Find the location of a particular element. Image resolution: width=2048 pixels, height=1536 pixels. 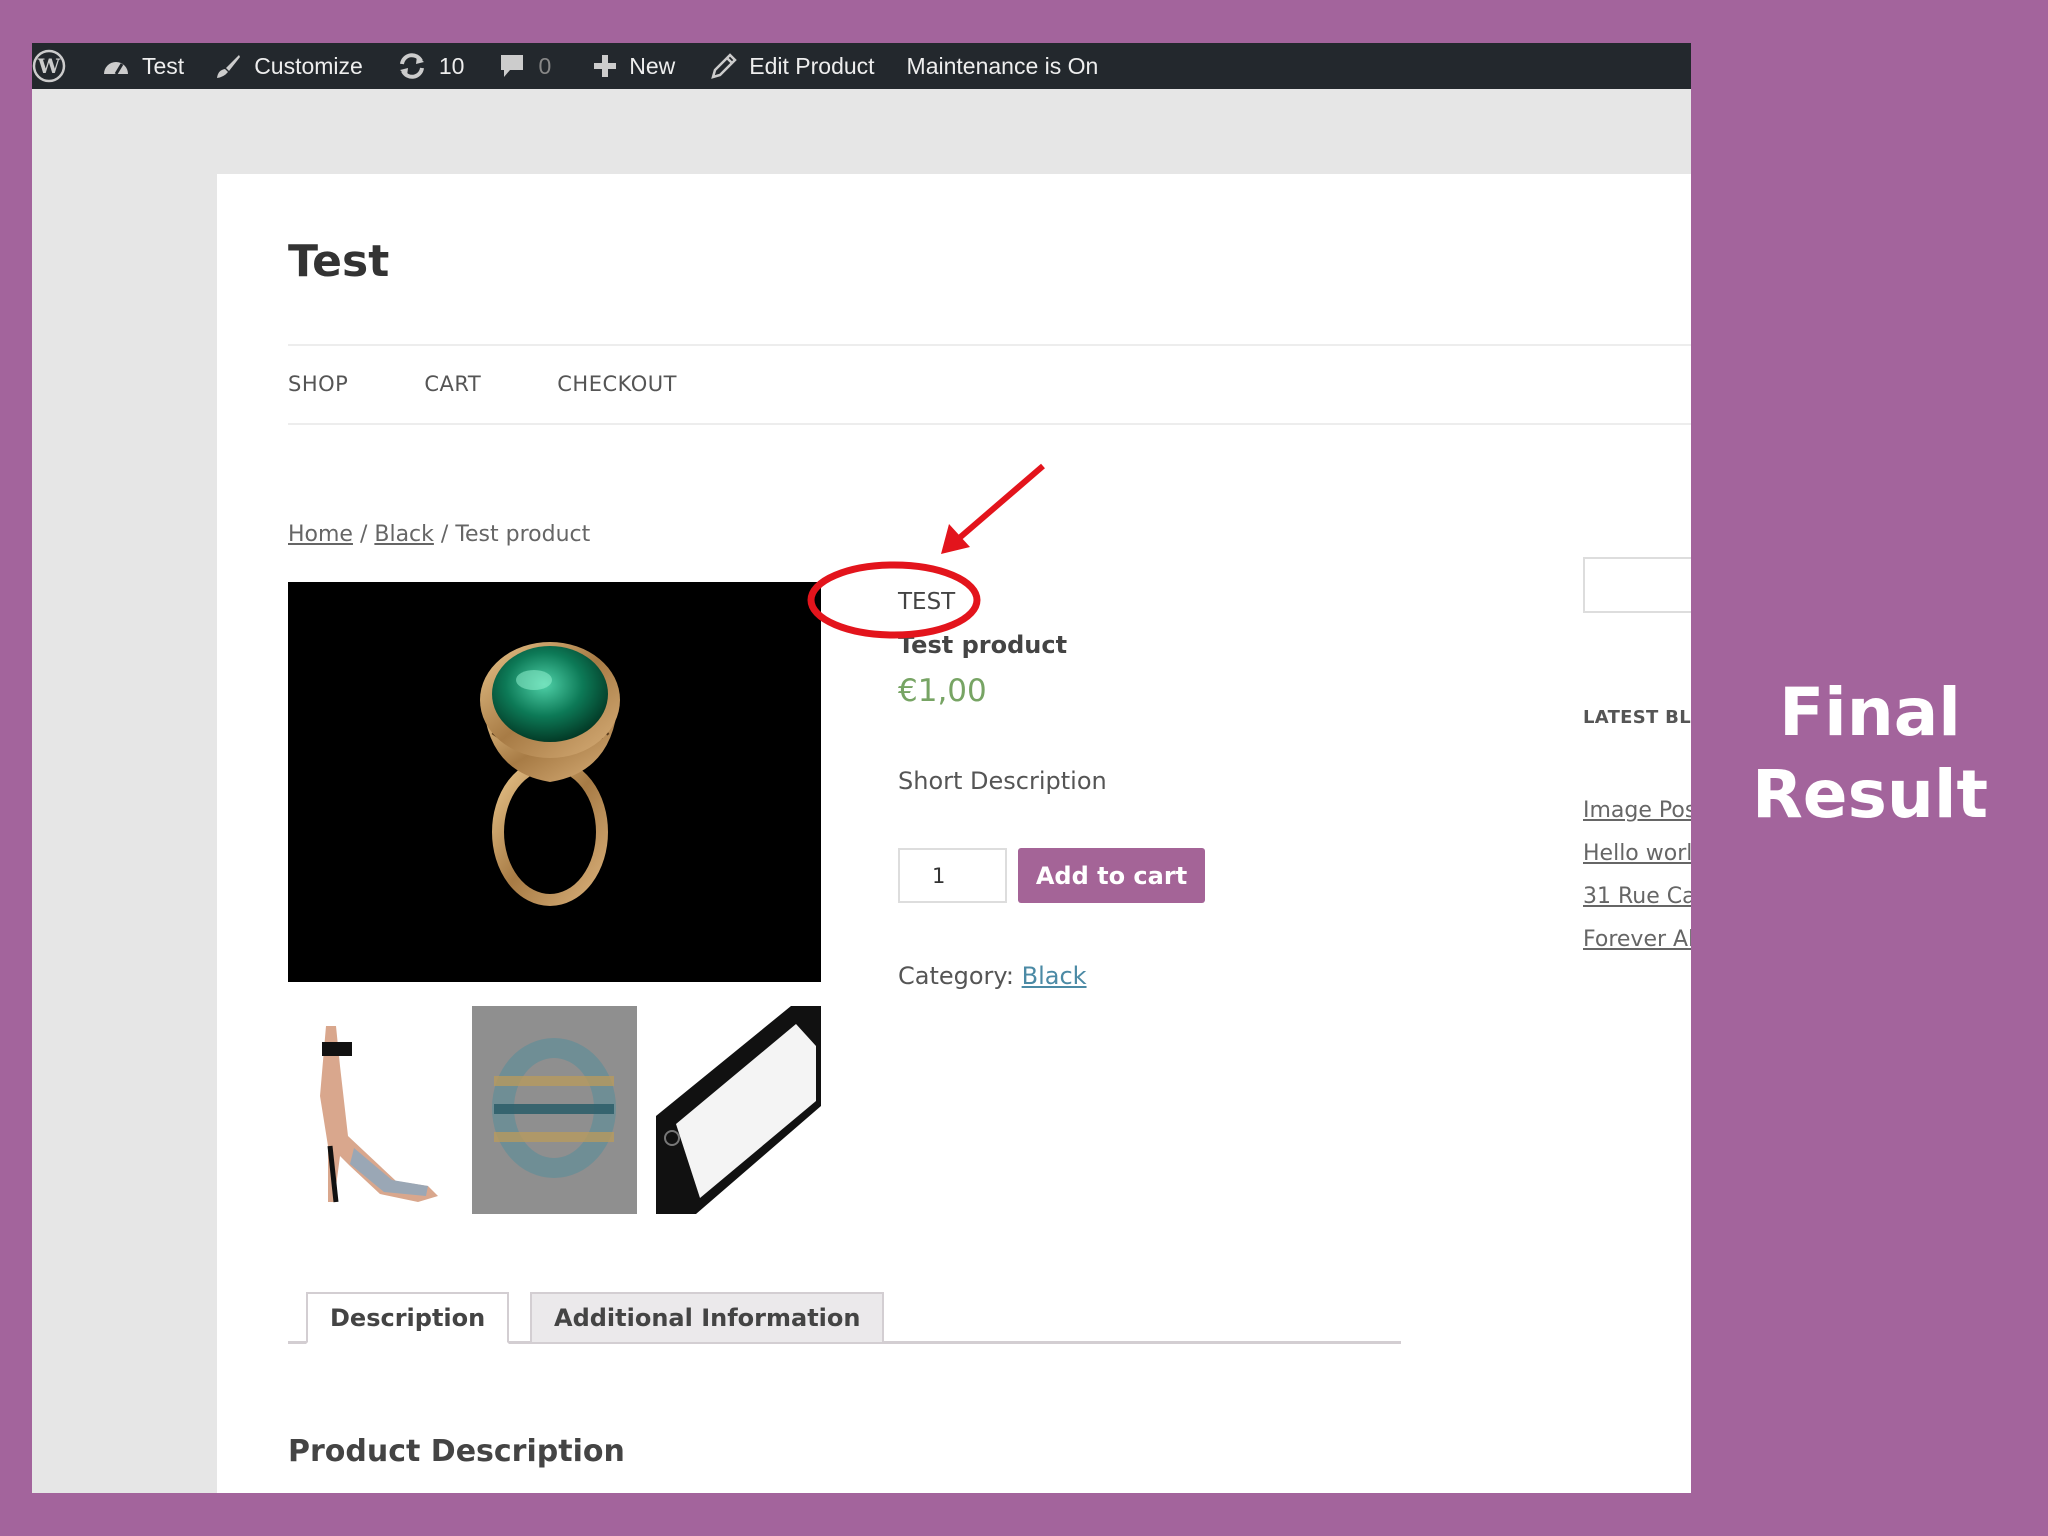

product-thumbnail-bracelet is located at coordinates (554, 1110).